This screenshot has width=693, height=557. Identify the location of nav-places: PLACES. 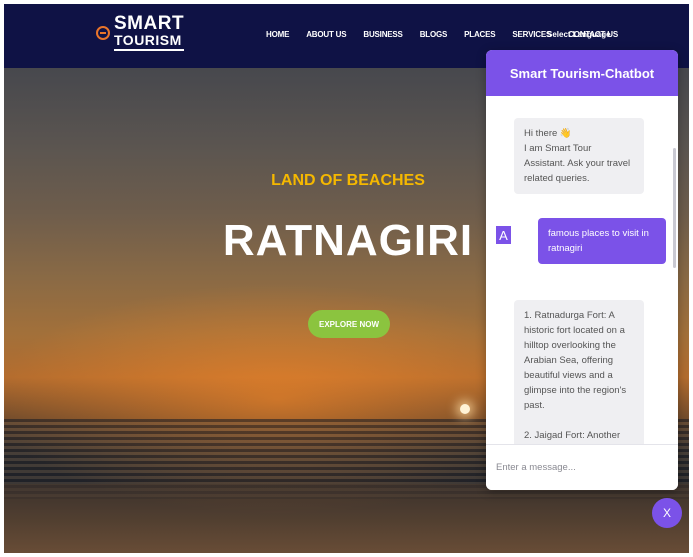
(479, 34).